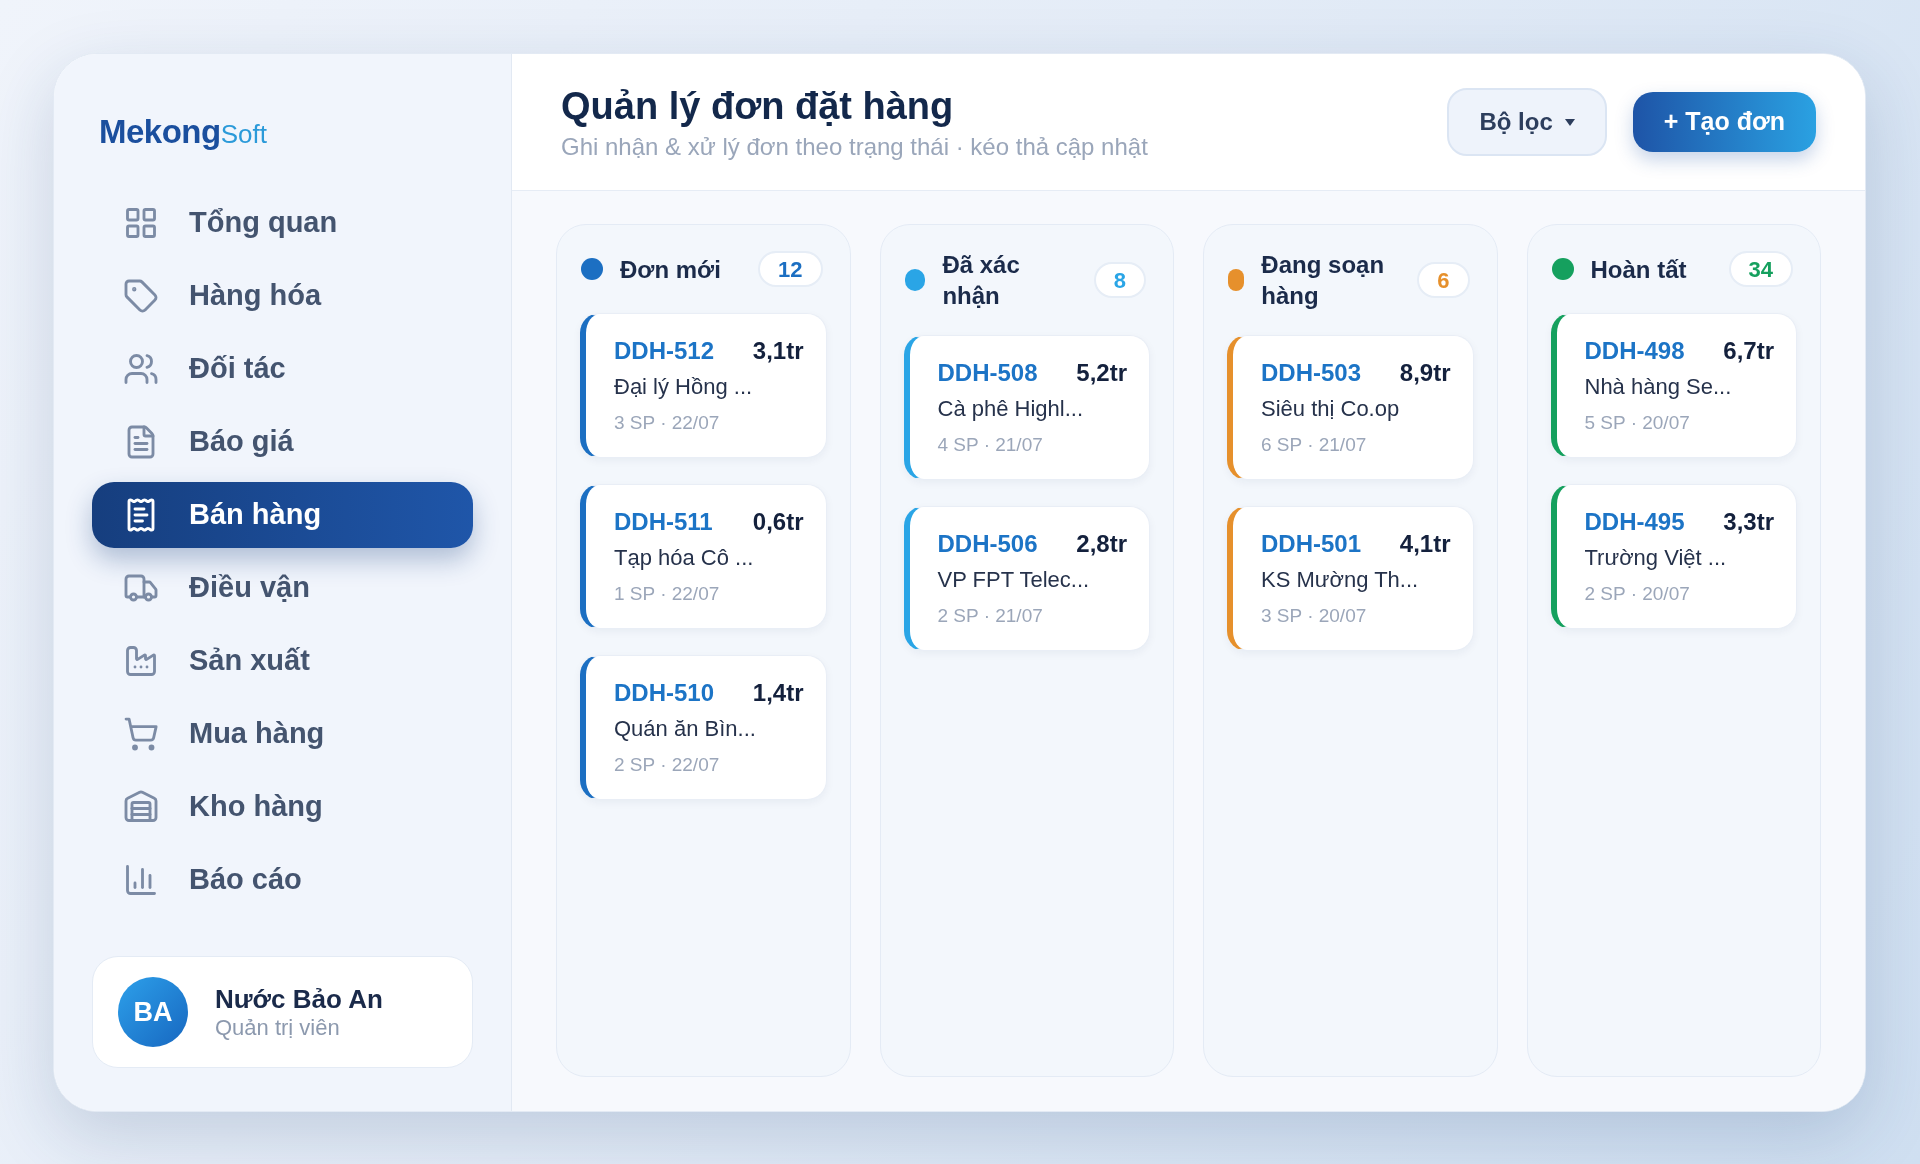 The width and height of the screenshot is (1920, 1164). I want to click on sidebar-item: Báo cáo, so click(282, 880).